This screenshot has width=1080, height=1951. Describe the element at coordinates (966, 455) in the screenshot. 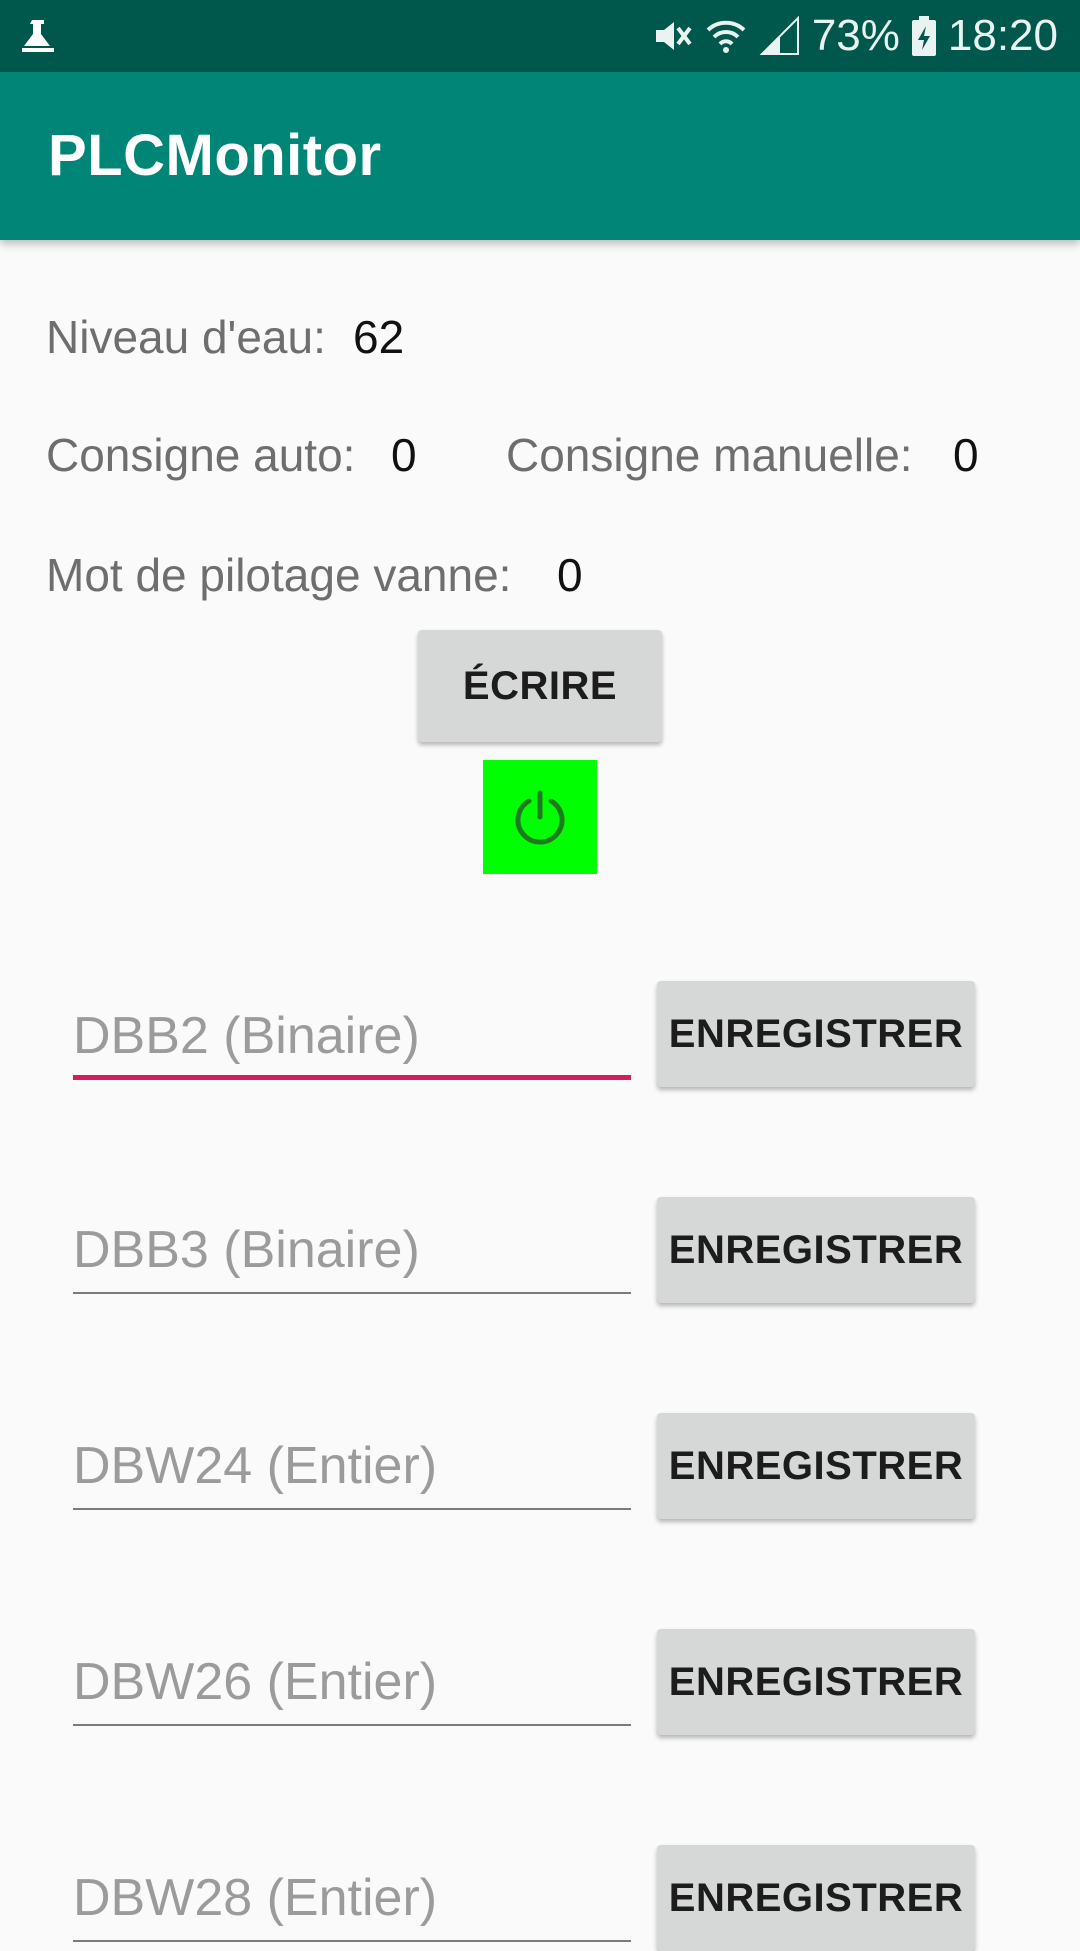

I see `manual-setpoint-value: 0` at that location.